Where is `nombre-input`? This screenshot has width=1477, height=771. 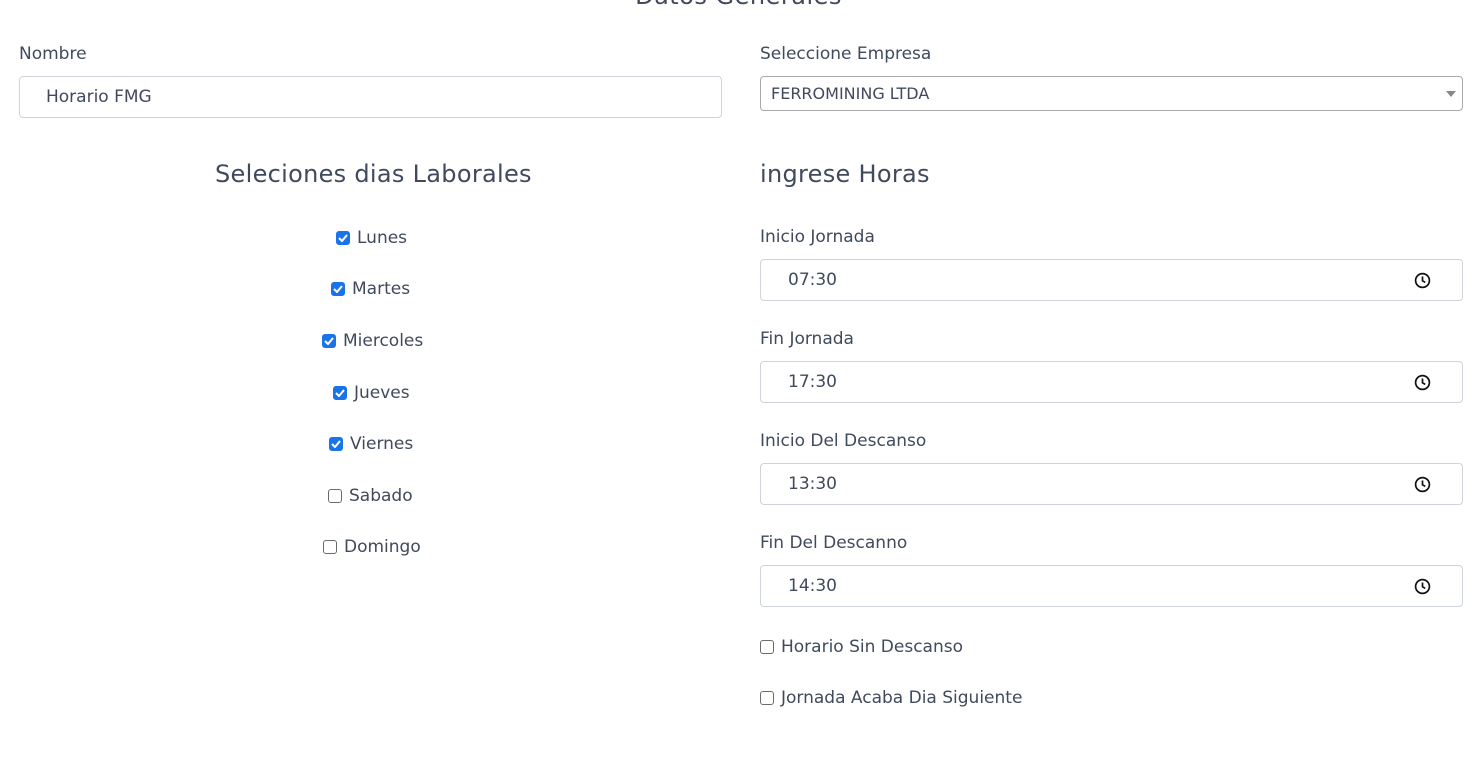 nombre-input is located at coordinates (370, 97).